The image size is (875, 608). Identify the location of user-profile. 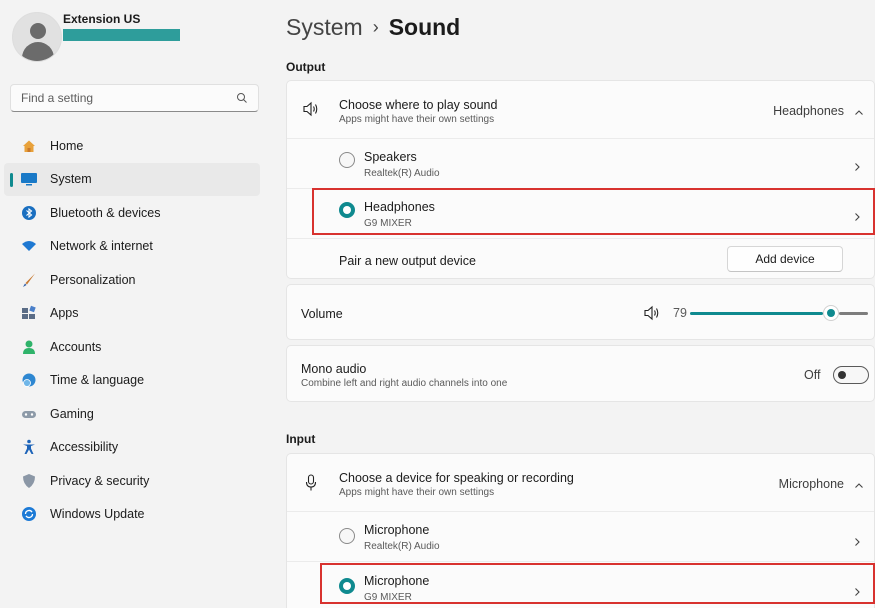
(37, 37).